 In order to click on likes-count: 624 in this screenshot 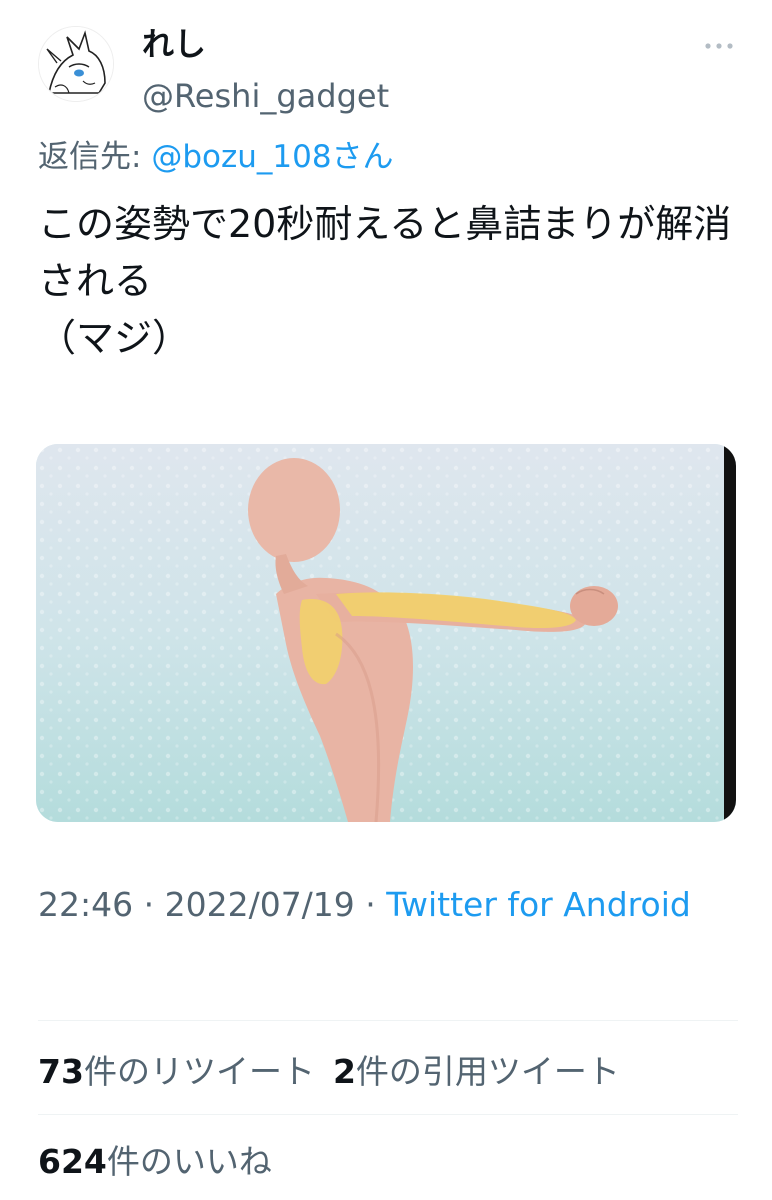, I will do `click(72, 1161)`.